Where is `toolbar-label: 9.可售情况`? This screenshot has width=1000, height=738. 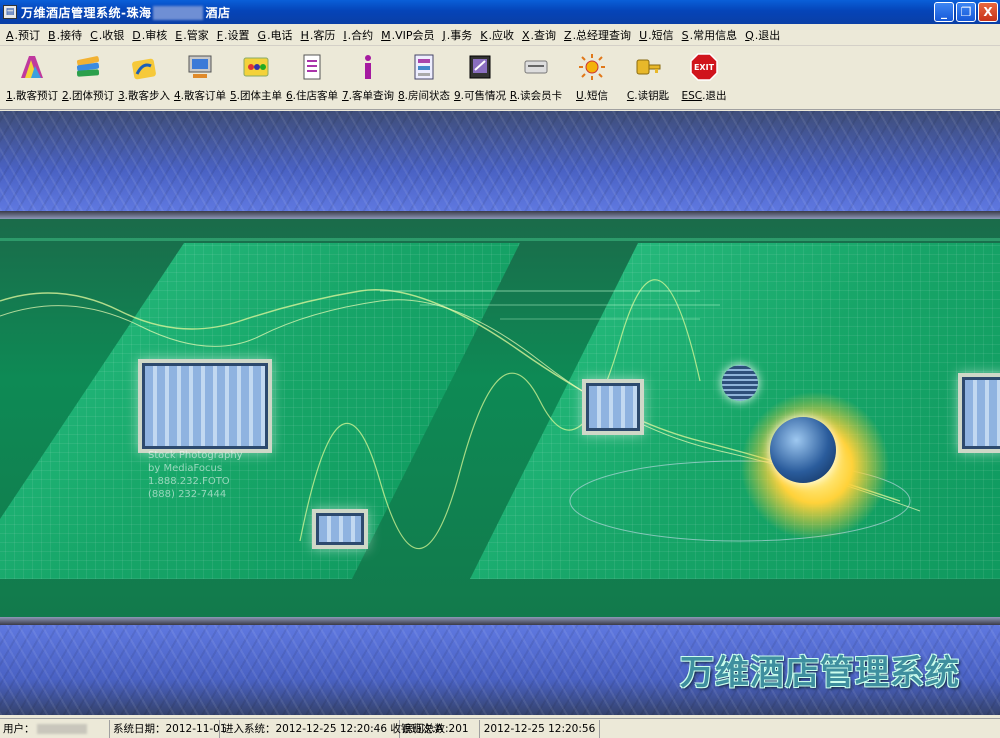 toolbar-label: 9.可售情况 is located at coordinates (480, 95).